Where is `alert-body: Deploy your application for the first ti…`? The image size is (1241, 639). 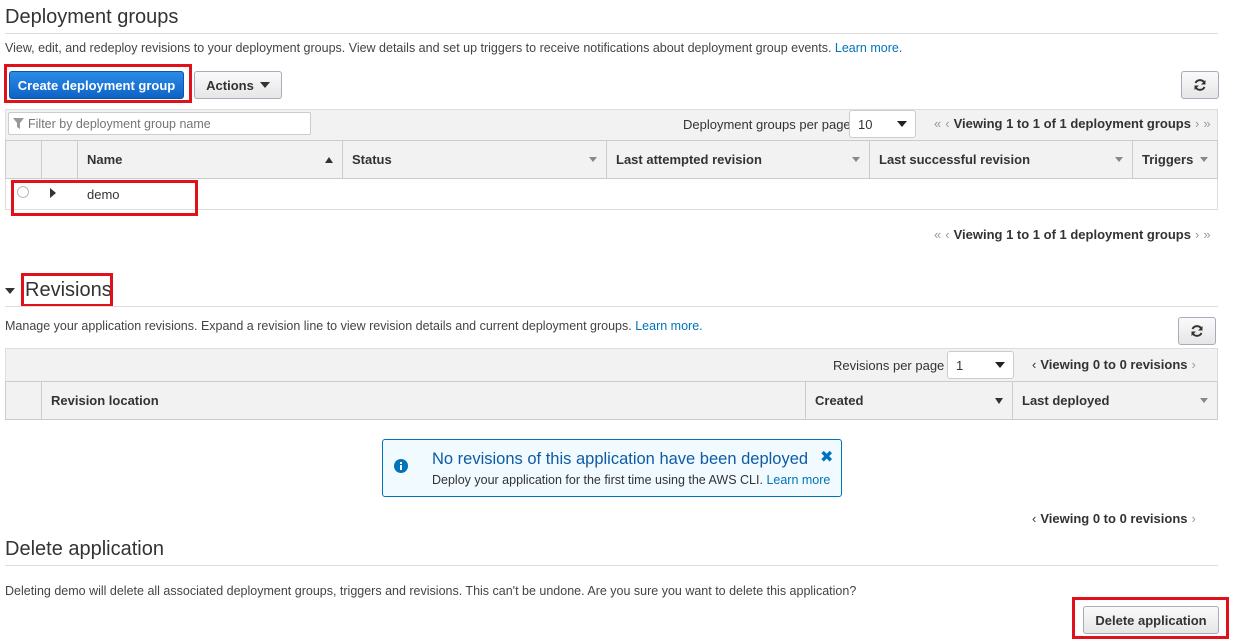
alert-body: Deploy your application for the first ti… is located at coordinates (597, 480).